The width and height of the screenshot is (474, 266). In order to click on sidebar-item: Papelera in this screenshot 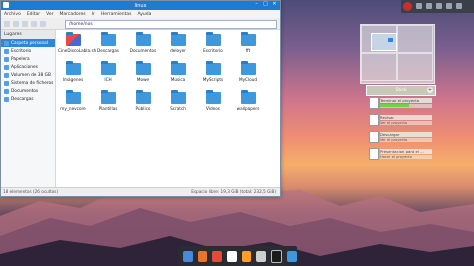, I will do `click(28, 59)`.